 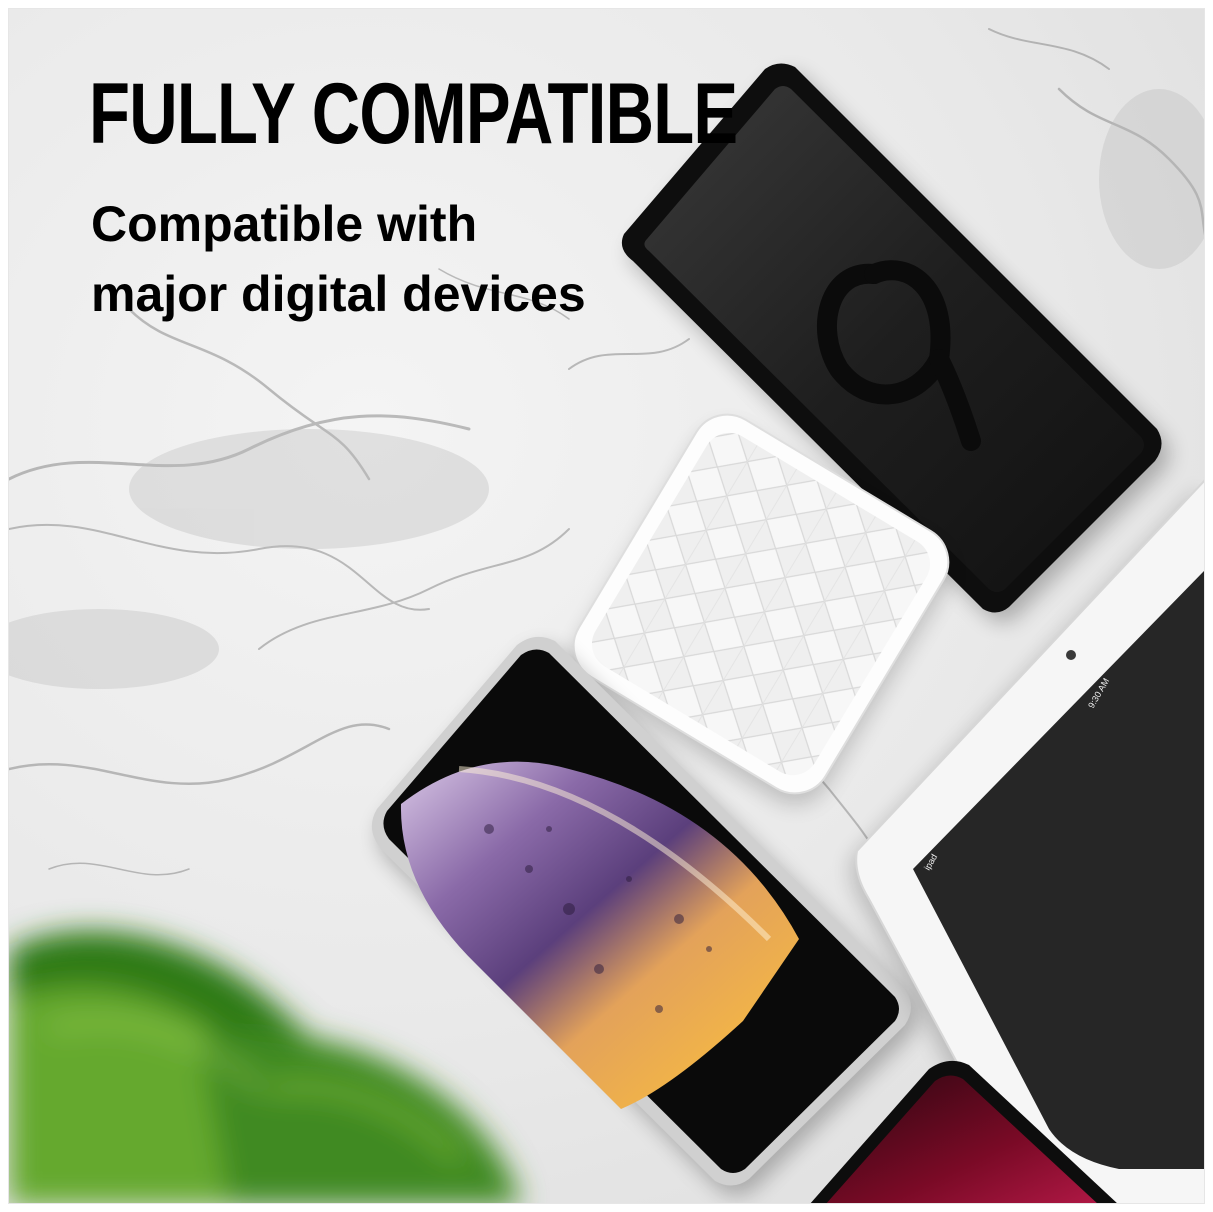 I want to click on headline: FULLY COMPATIBLE, so click(x=413, y=114).